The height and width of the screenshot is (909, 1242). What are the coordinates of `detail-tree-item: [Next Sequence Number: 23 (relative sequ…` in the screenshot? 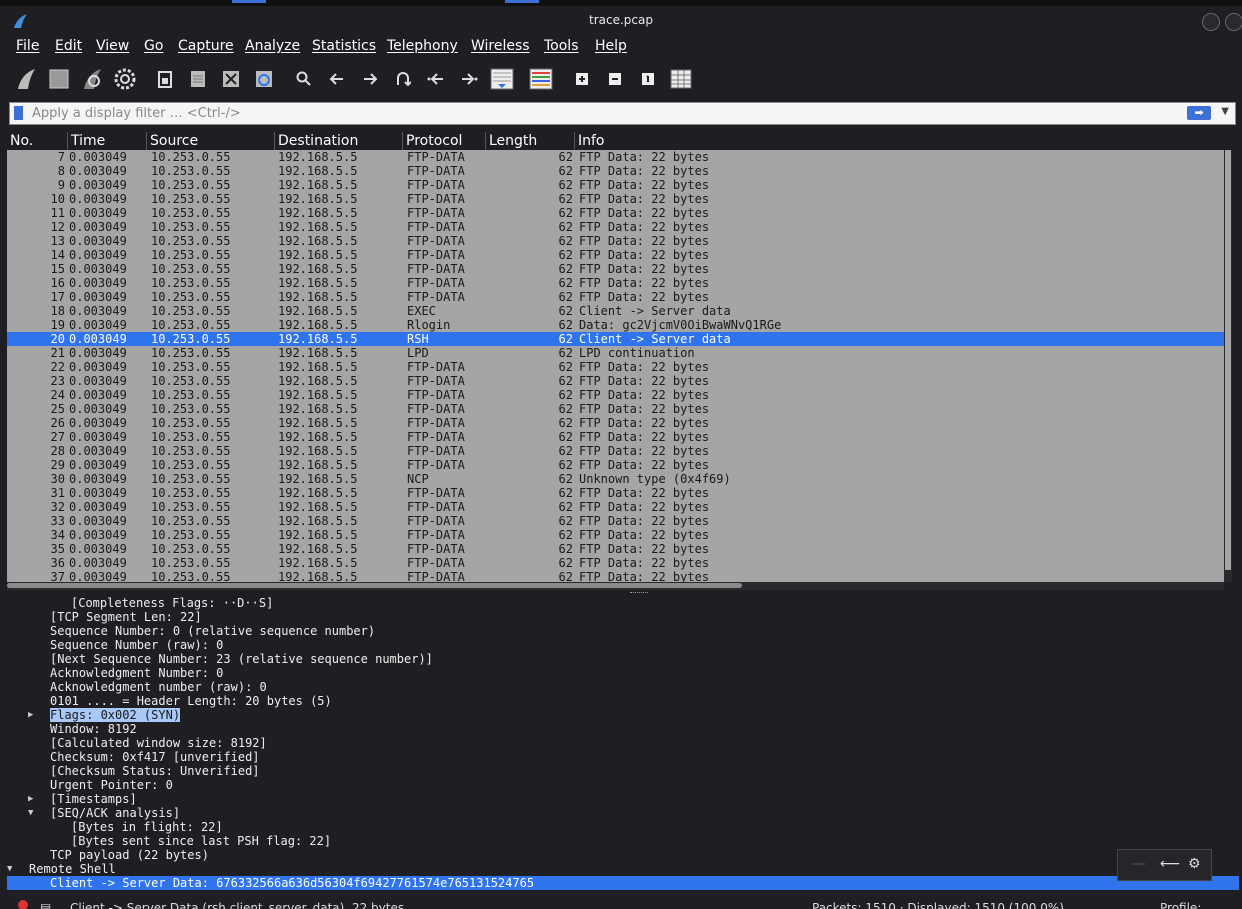 It's located at (623, 659).